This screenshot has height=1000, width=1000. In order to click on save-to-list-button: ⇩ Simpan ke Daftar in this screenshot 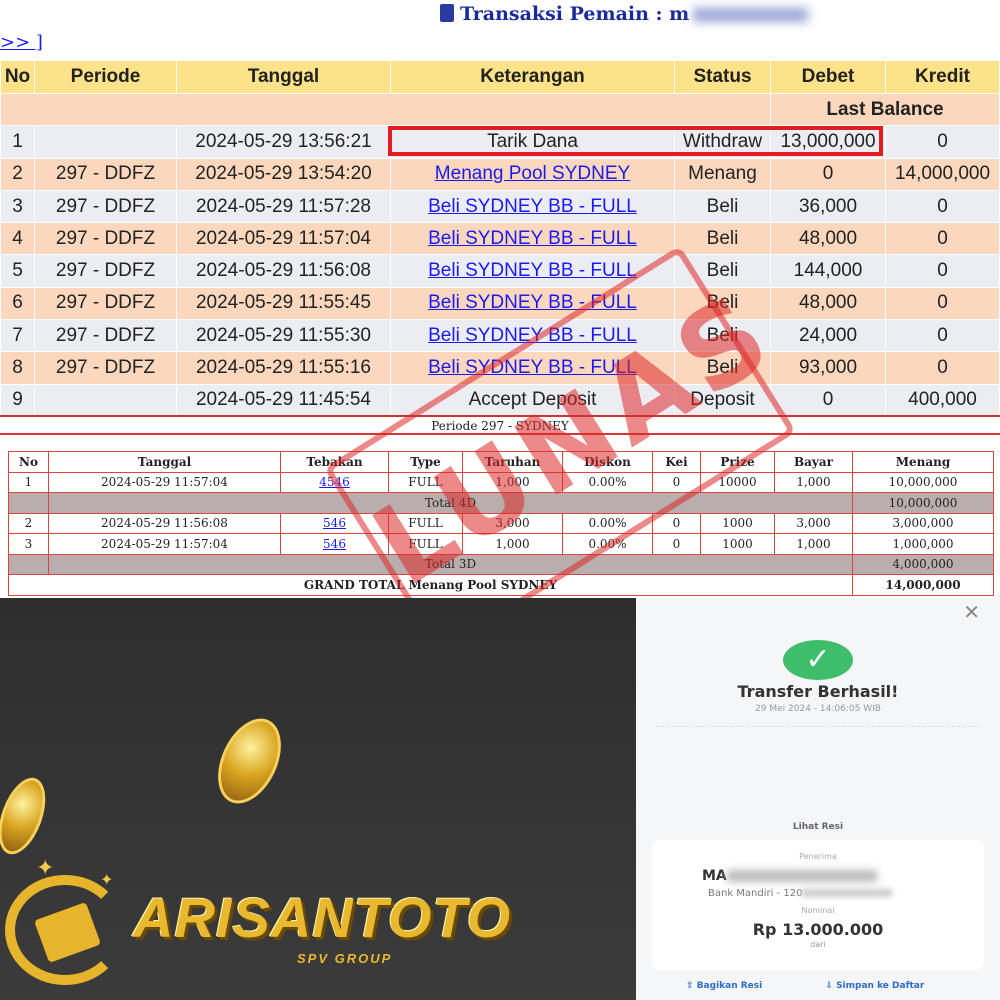, I will do `click(889, 986)`.